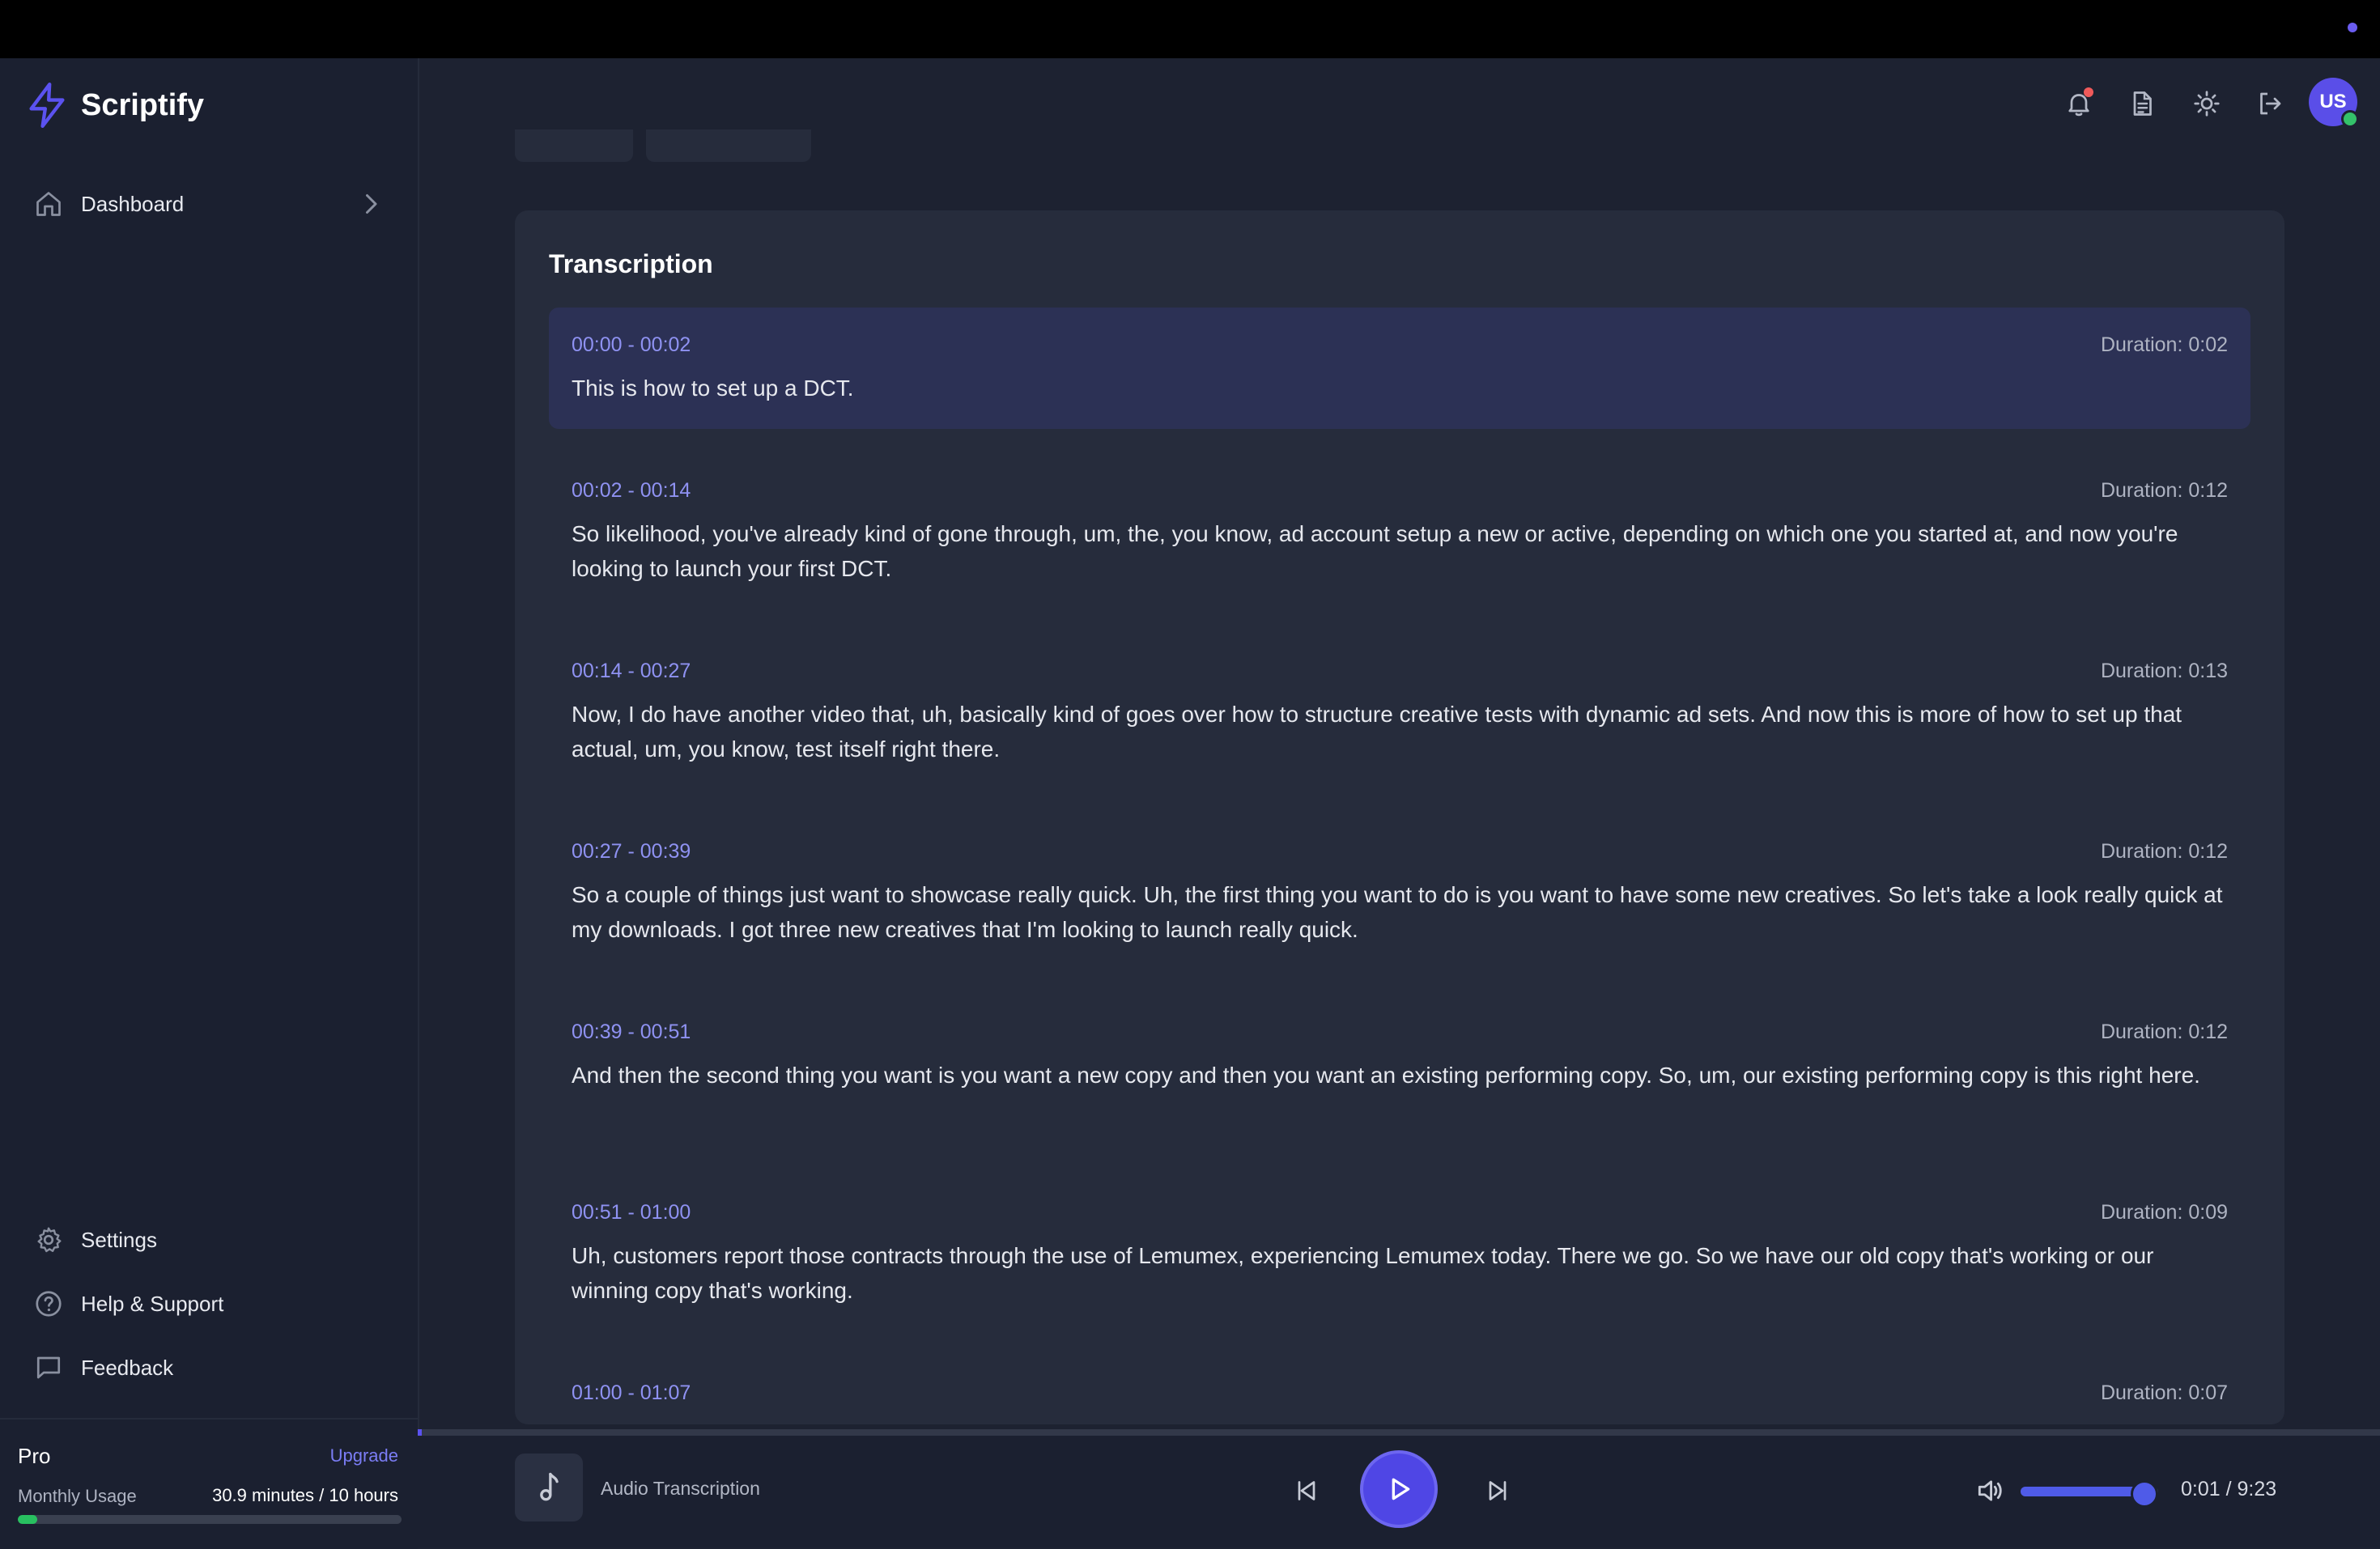 The height and width of the screenshot is (1549, 2380). I want to click on transcription-title: Transcription, so click(631, 263).